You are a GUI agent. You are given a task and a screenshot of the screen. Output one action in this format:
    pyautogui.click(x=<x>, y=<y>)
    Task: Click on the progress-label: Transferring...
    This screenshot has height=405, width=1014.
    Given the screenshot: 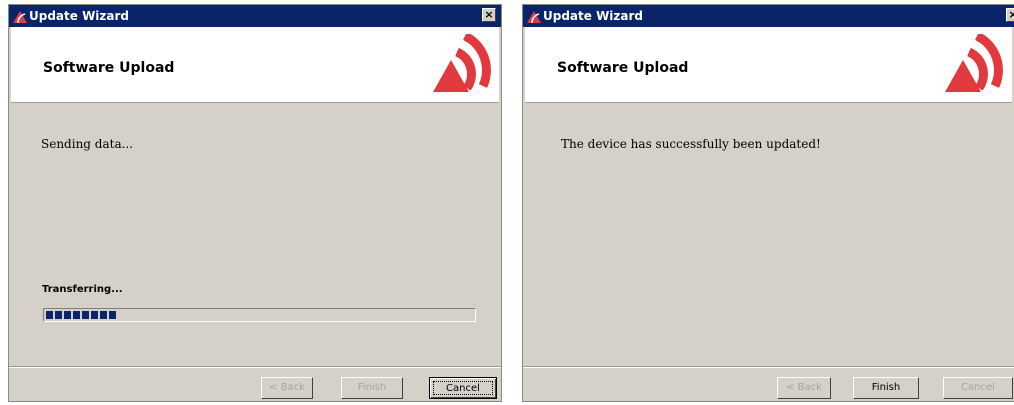 What is the action you would take?
    pyautogui.click(x=82, y=289)
    